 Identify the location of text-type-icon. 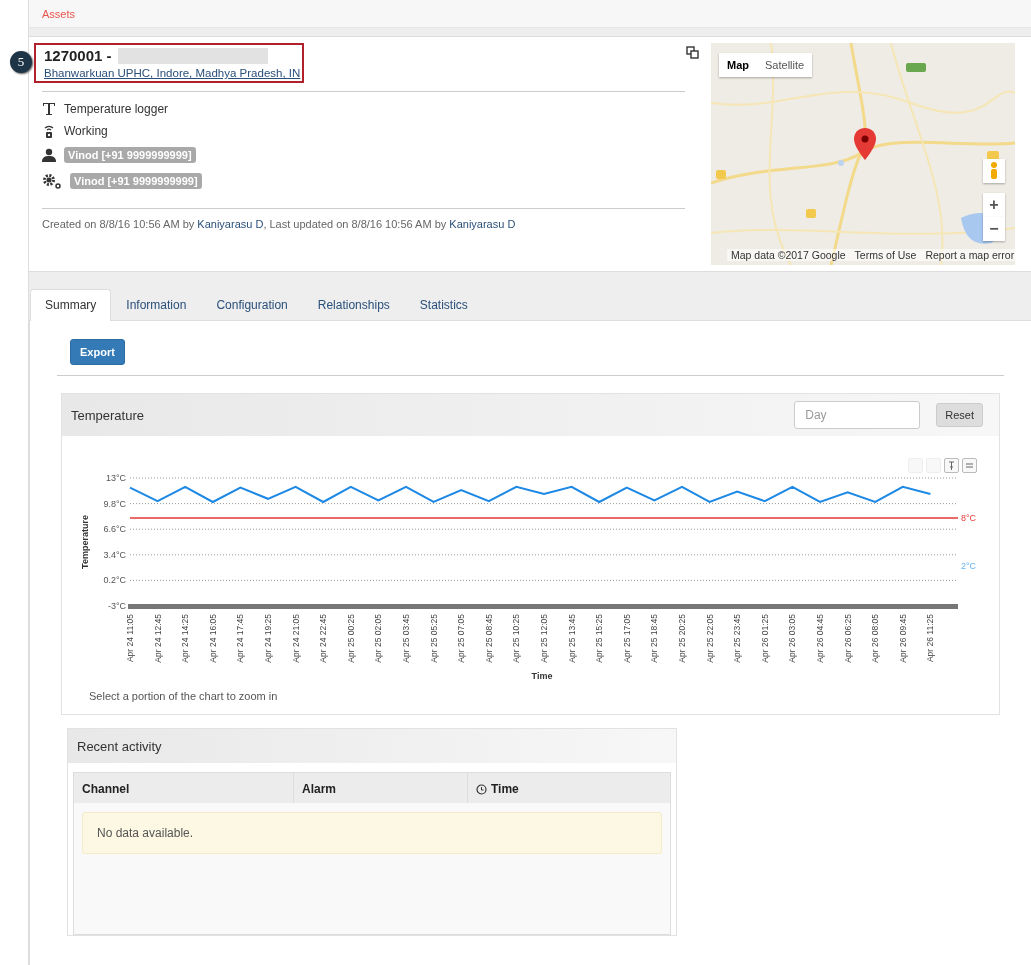
(49, 109).